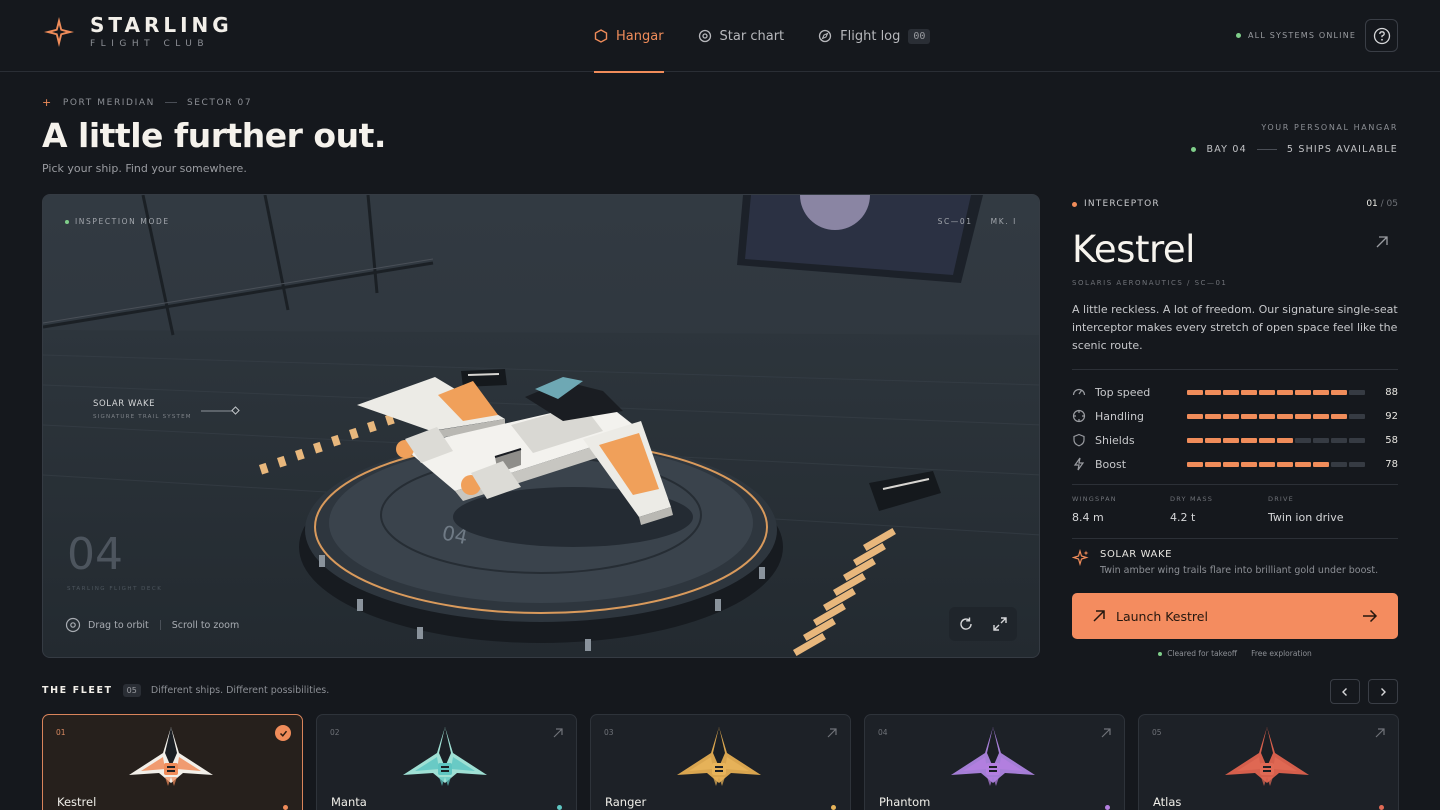 This screenshot has height=810, width=1440. I want to click on question-mark-icon, so click(1381, 35).